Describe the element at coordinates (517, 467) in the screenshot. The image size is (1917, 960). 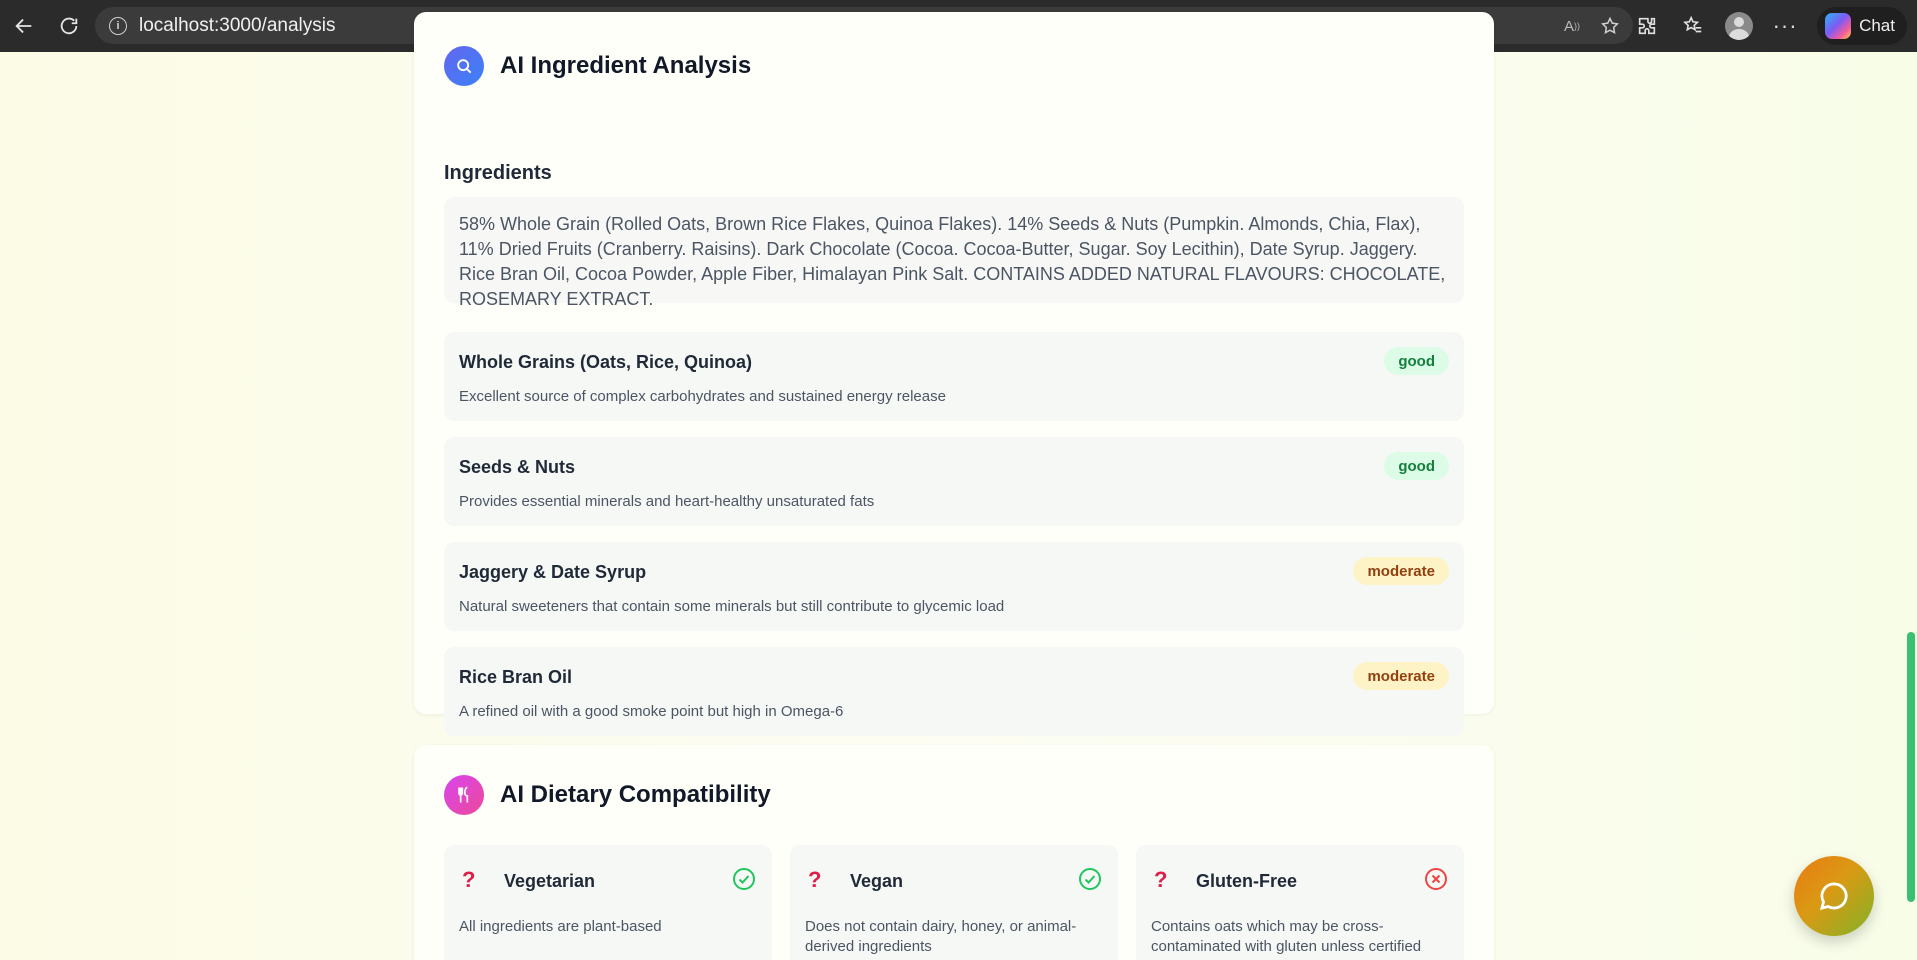
I see `ingredient-name: Seeds & Nuts` at that location.